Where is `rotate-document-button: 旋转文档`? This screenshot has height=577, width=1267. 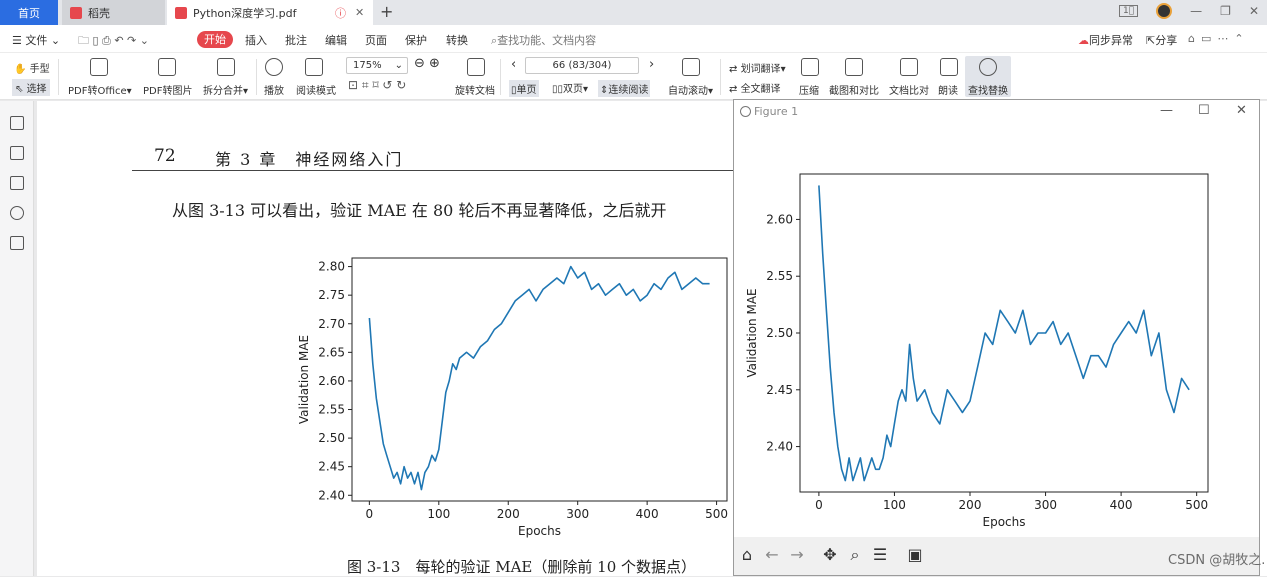
rotate-document-button: 旋转文档 is located at coordinates (475, 89).